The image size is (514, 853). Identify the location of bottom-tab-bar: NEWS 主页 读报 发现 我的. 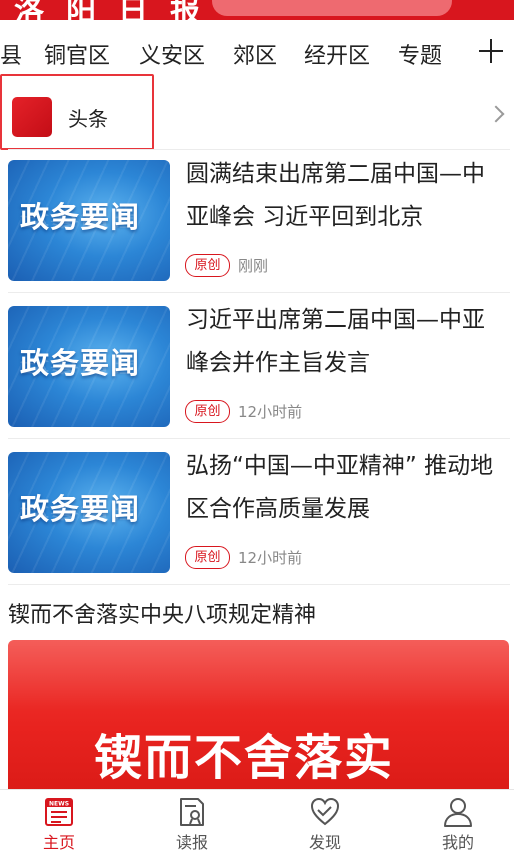
(257, 821).